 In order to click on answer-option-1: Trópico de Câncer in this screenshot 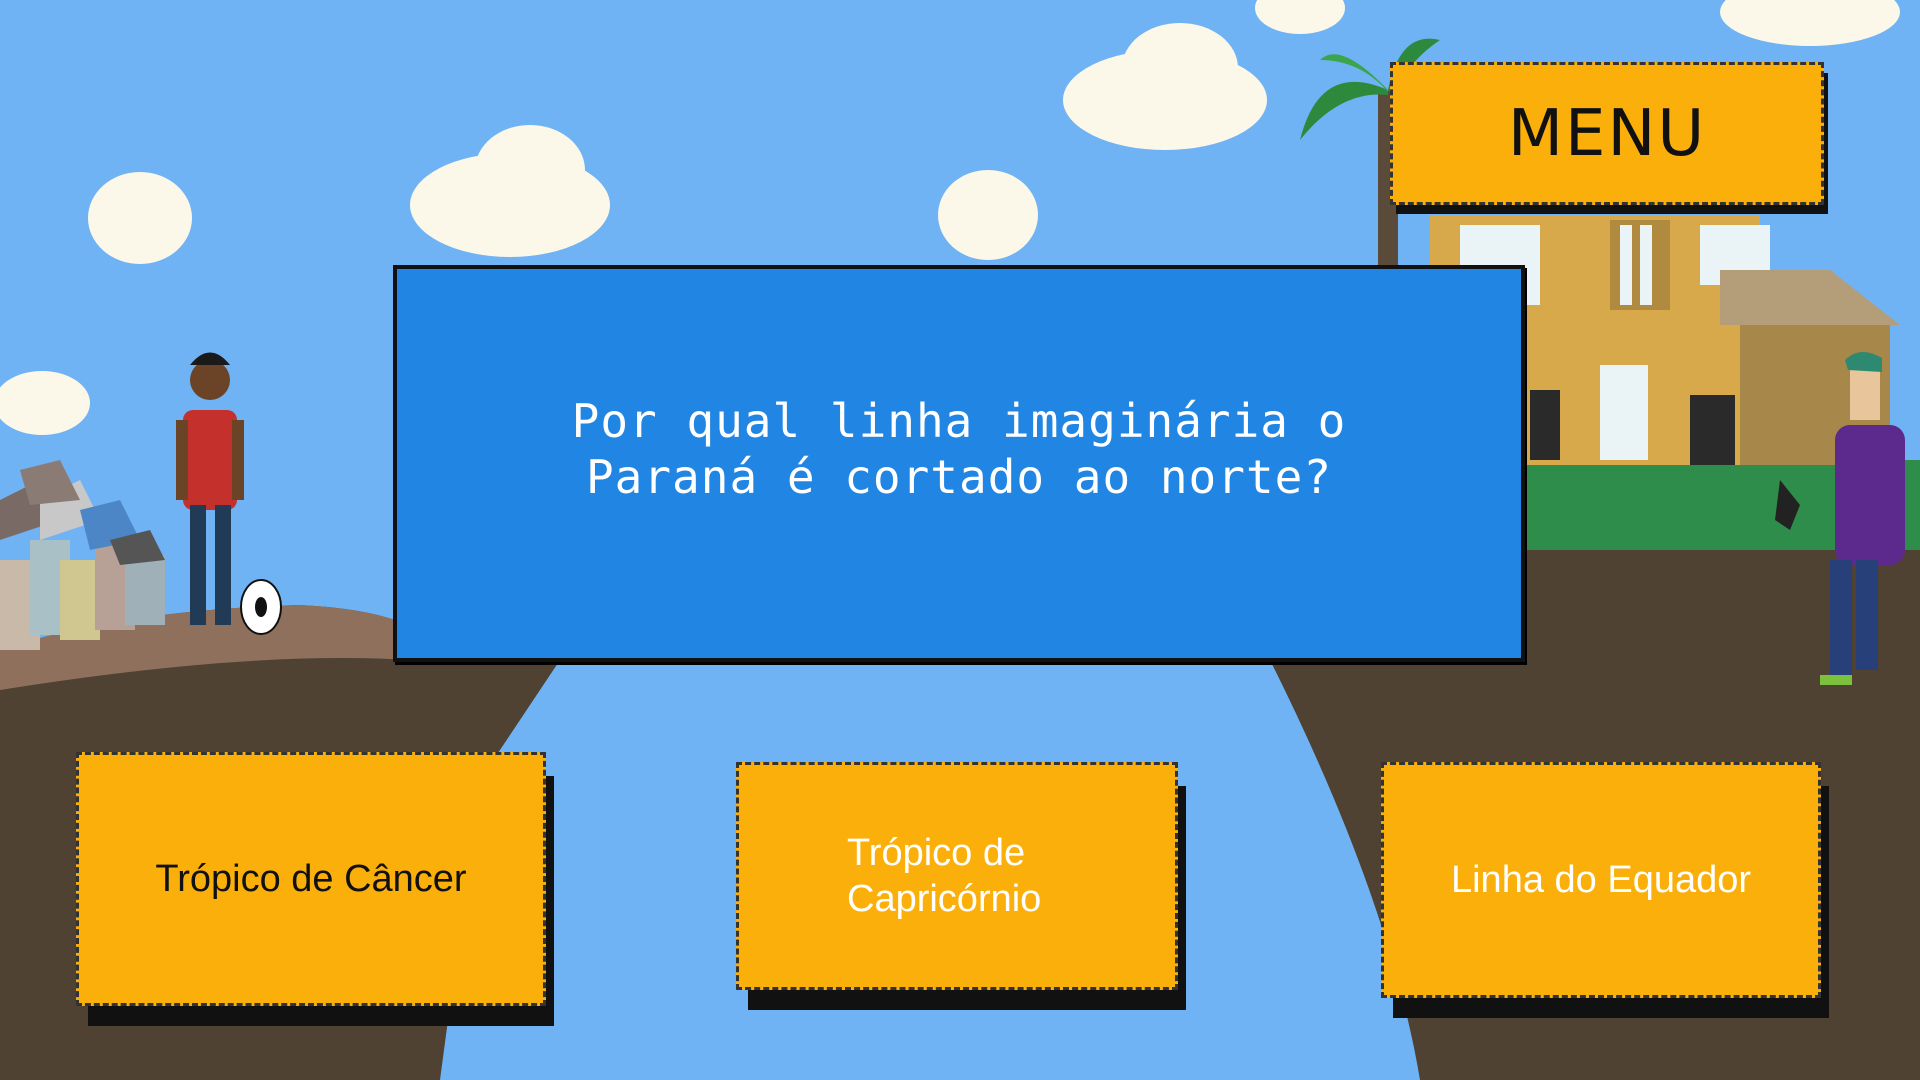, I will do `click(311, 879)`.